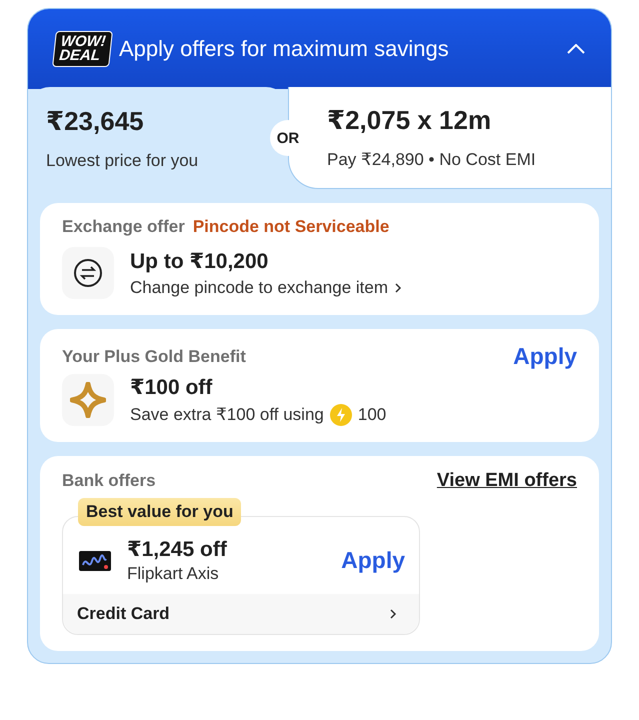 The width and height of the screenshot is (639, 720). Describe the element at coordinates (123, 226) in the screenshot. I see `section-heading: Exchange offer` at that location.